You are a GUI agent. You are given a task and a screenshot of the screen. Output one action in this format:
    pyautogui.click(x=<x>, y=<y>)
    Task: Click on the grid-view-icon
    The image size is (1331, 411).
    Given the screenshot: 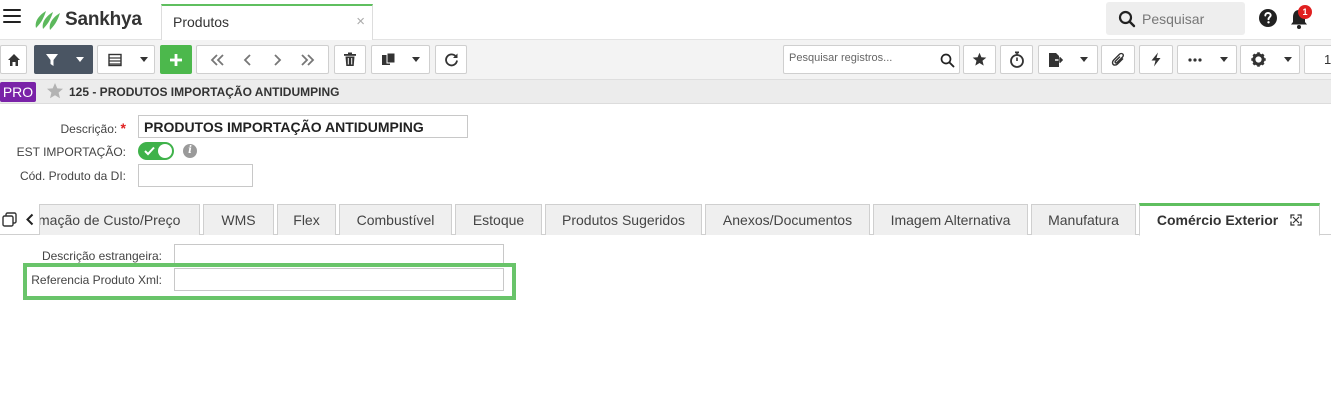 What is the action you would take?
    pyautogui.click(x=115, y=59)
    